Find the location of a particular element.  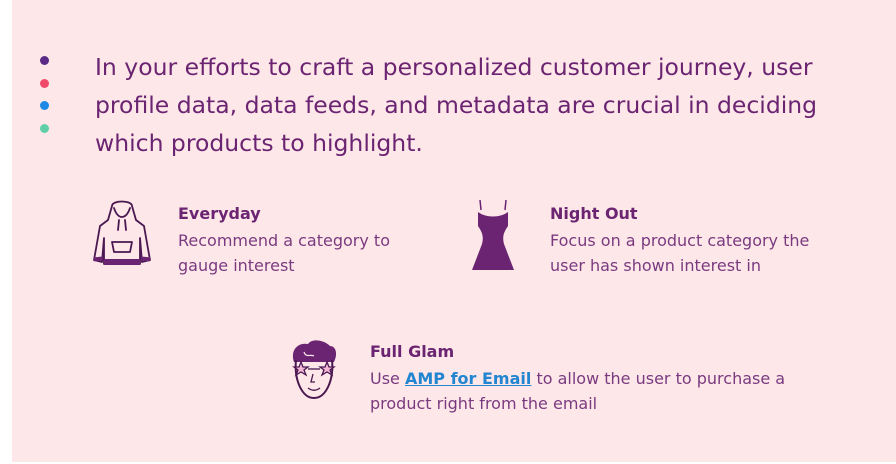

item-title: Everyday is located at coordinates (219, 213).